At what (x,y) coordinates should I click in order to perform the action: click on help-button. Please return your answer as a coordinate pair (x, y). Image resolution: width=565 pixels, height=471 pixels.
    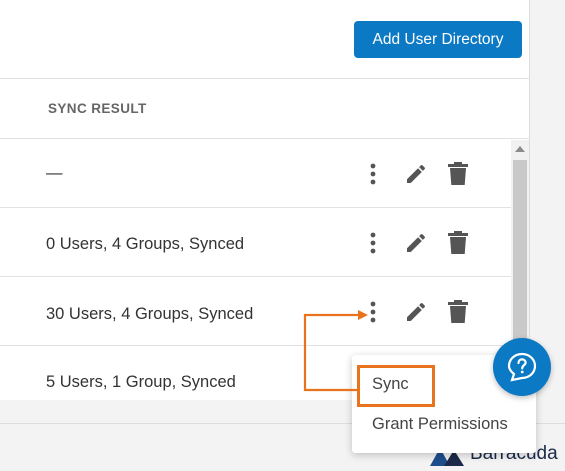
    Looking at the image, I should click on (522, 367).